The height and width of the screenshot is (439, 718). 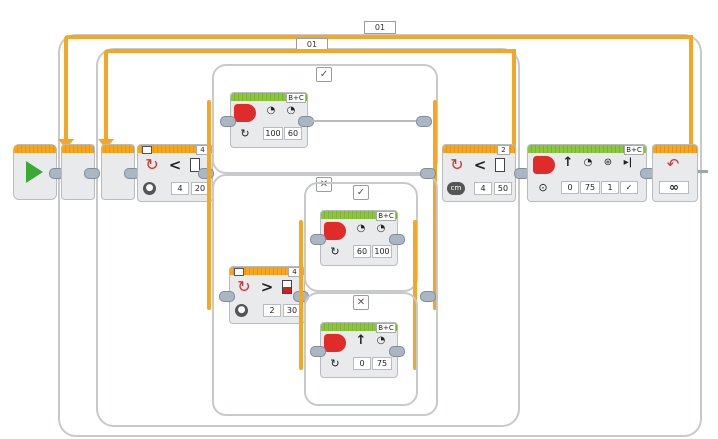 I want to click on play-icon, so click(x=34, y=172).